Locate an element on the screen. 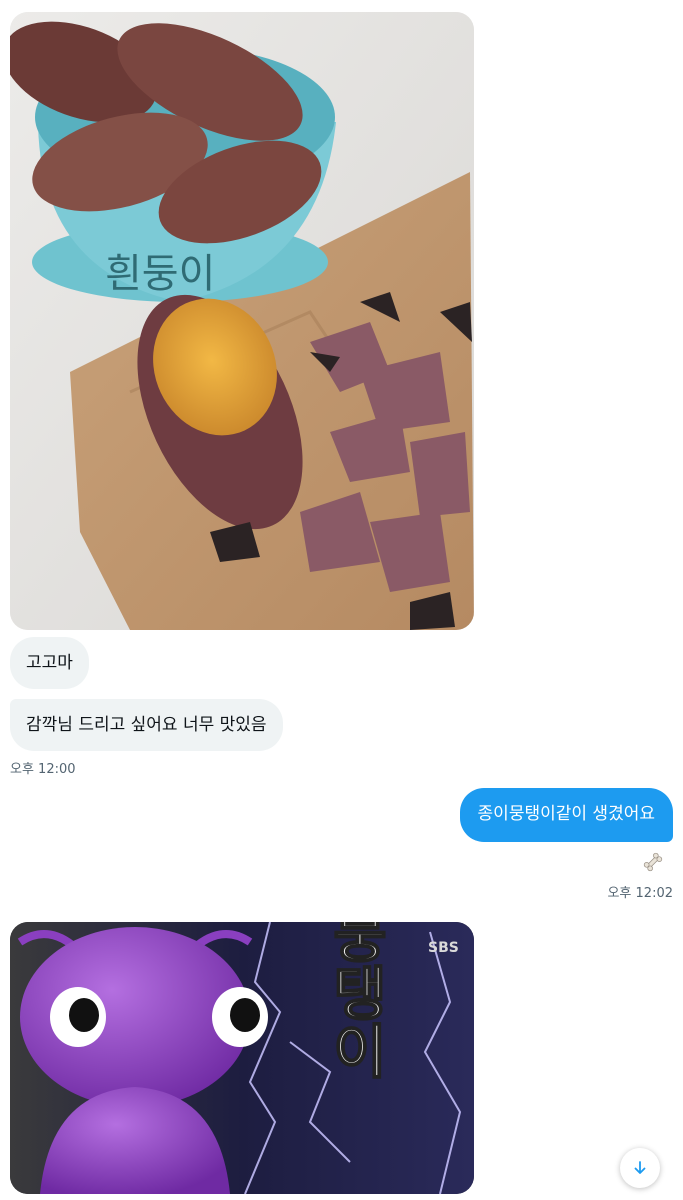  incoming-message-bubble: 고고마 is located at coordinates (49, 663).